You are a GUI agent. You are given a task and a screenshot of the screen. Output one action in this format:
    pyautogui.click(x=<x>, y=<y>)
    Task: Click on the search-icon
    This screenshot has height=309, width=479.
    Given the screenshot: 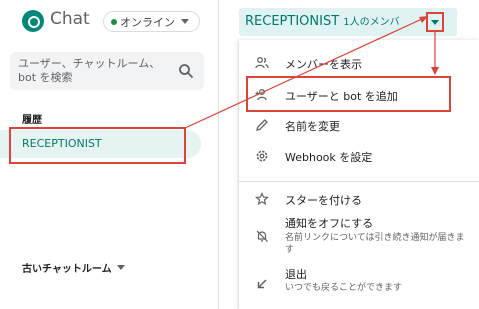 What is the action you would take?
    pyautogui.click(x=186, y=71)
    